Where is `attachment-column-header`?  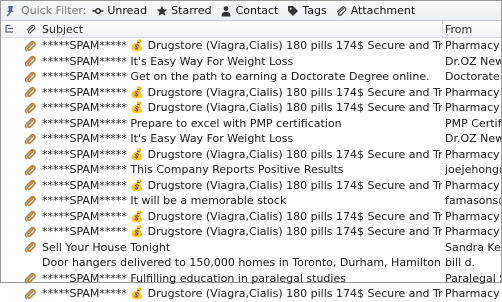 attachment-column-header is located at coordinates (30, 29).